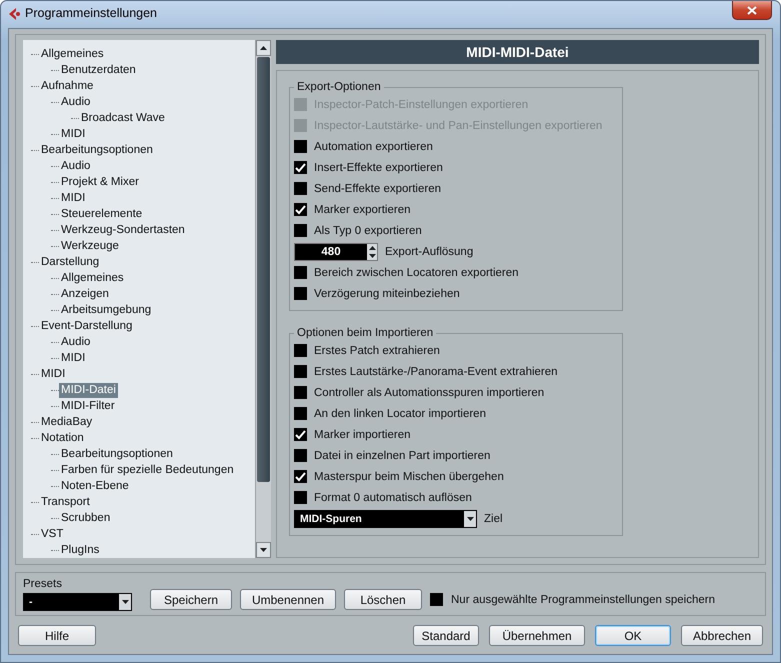  What do you see at coordinates (362, 434) in the screenshot?
I see `option-label: Marker importieren` at bounding box center [362, 434].